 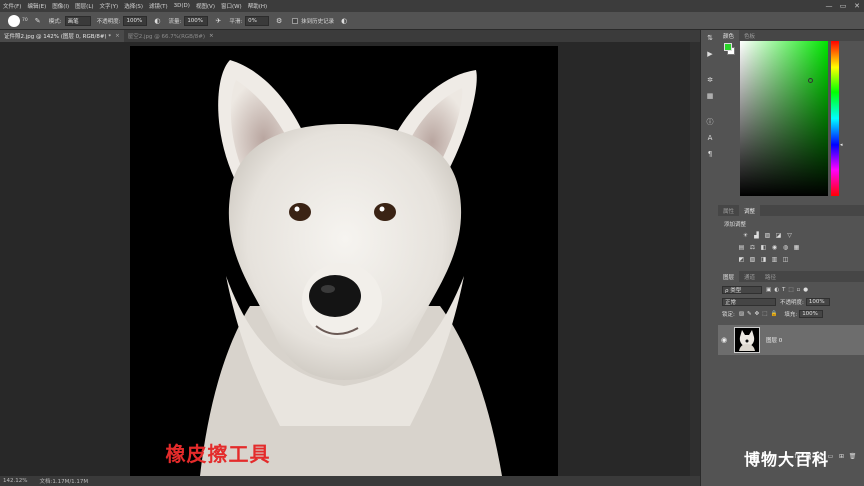 What do you see at coordinates (728, 47) in the screenshot?
I see `foreground-color-swatch` at bounding box center [728, 47].